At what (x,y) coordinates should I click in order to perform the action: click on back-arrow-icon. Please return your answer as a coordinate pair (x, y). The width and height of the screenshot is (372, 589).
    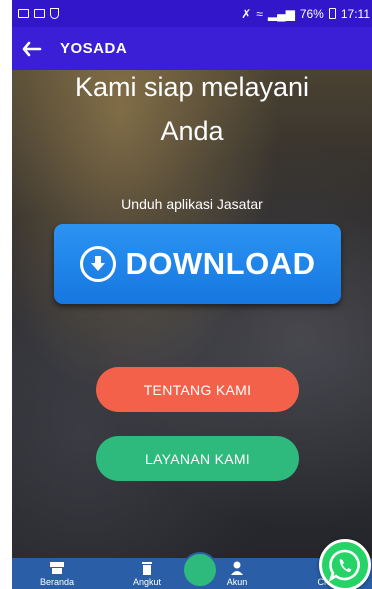
    Looking at the image, I should click on (32, 48).